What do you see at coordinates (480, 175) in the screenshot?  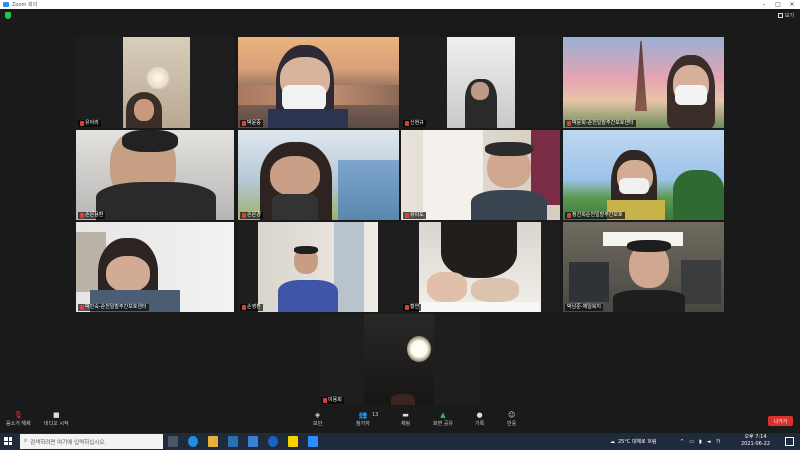 I see `video-tile-7: 유이도` at bounding box center [480, 175].